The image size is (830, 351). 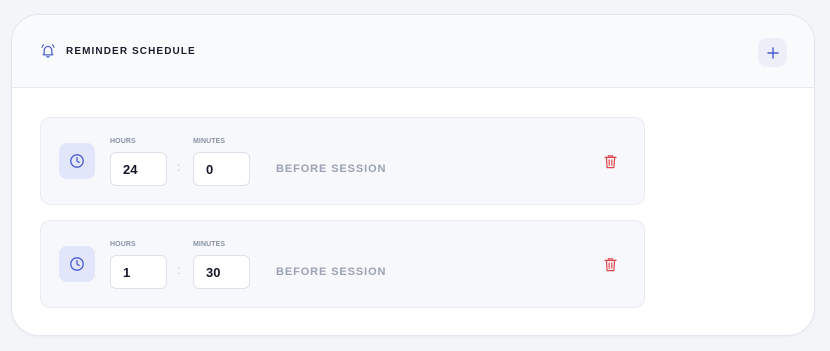 I want to click on card-title: REMINDER SCHEDULE, so click(x=131, y=51).